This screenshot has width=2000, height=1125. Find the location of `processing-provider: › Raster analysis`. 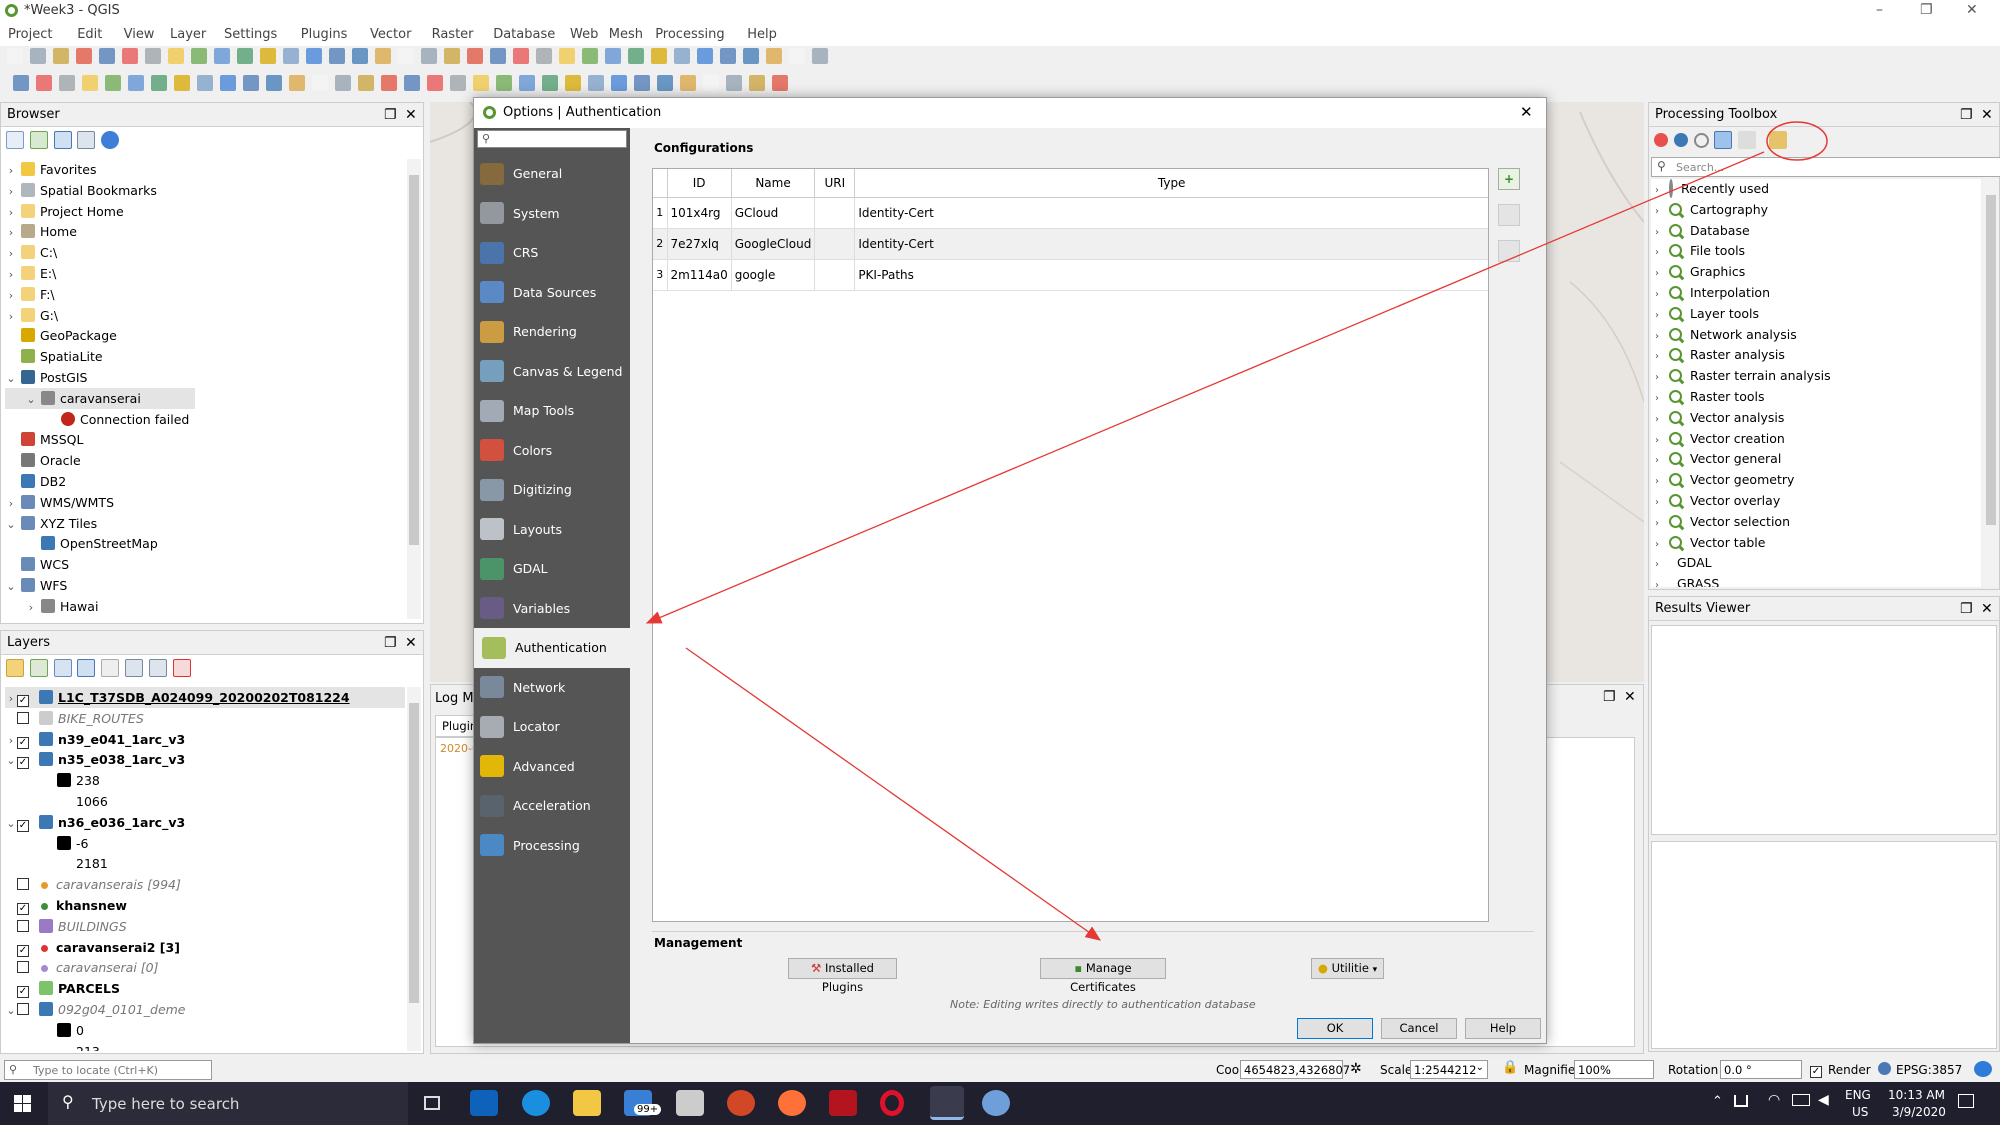

processing-provider: › Raster analysis is located at coordinates (1718, 355).